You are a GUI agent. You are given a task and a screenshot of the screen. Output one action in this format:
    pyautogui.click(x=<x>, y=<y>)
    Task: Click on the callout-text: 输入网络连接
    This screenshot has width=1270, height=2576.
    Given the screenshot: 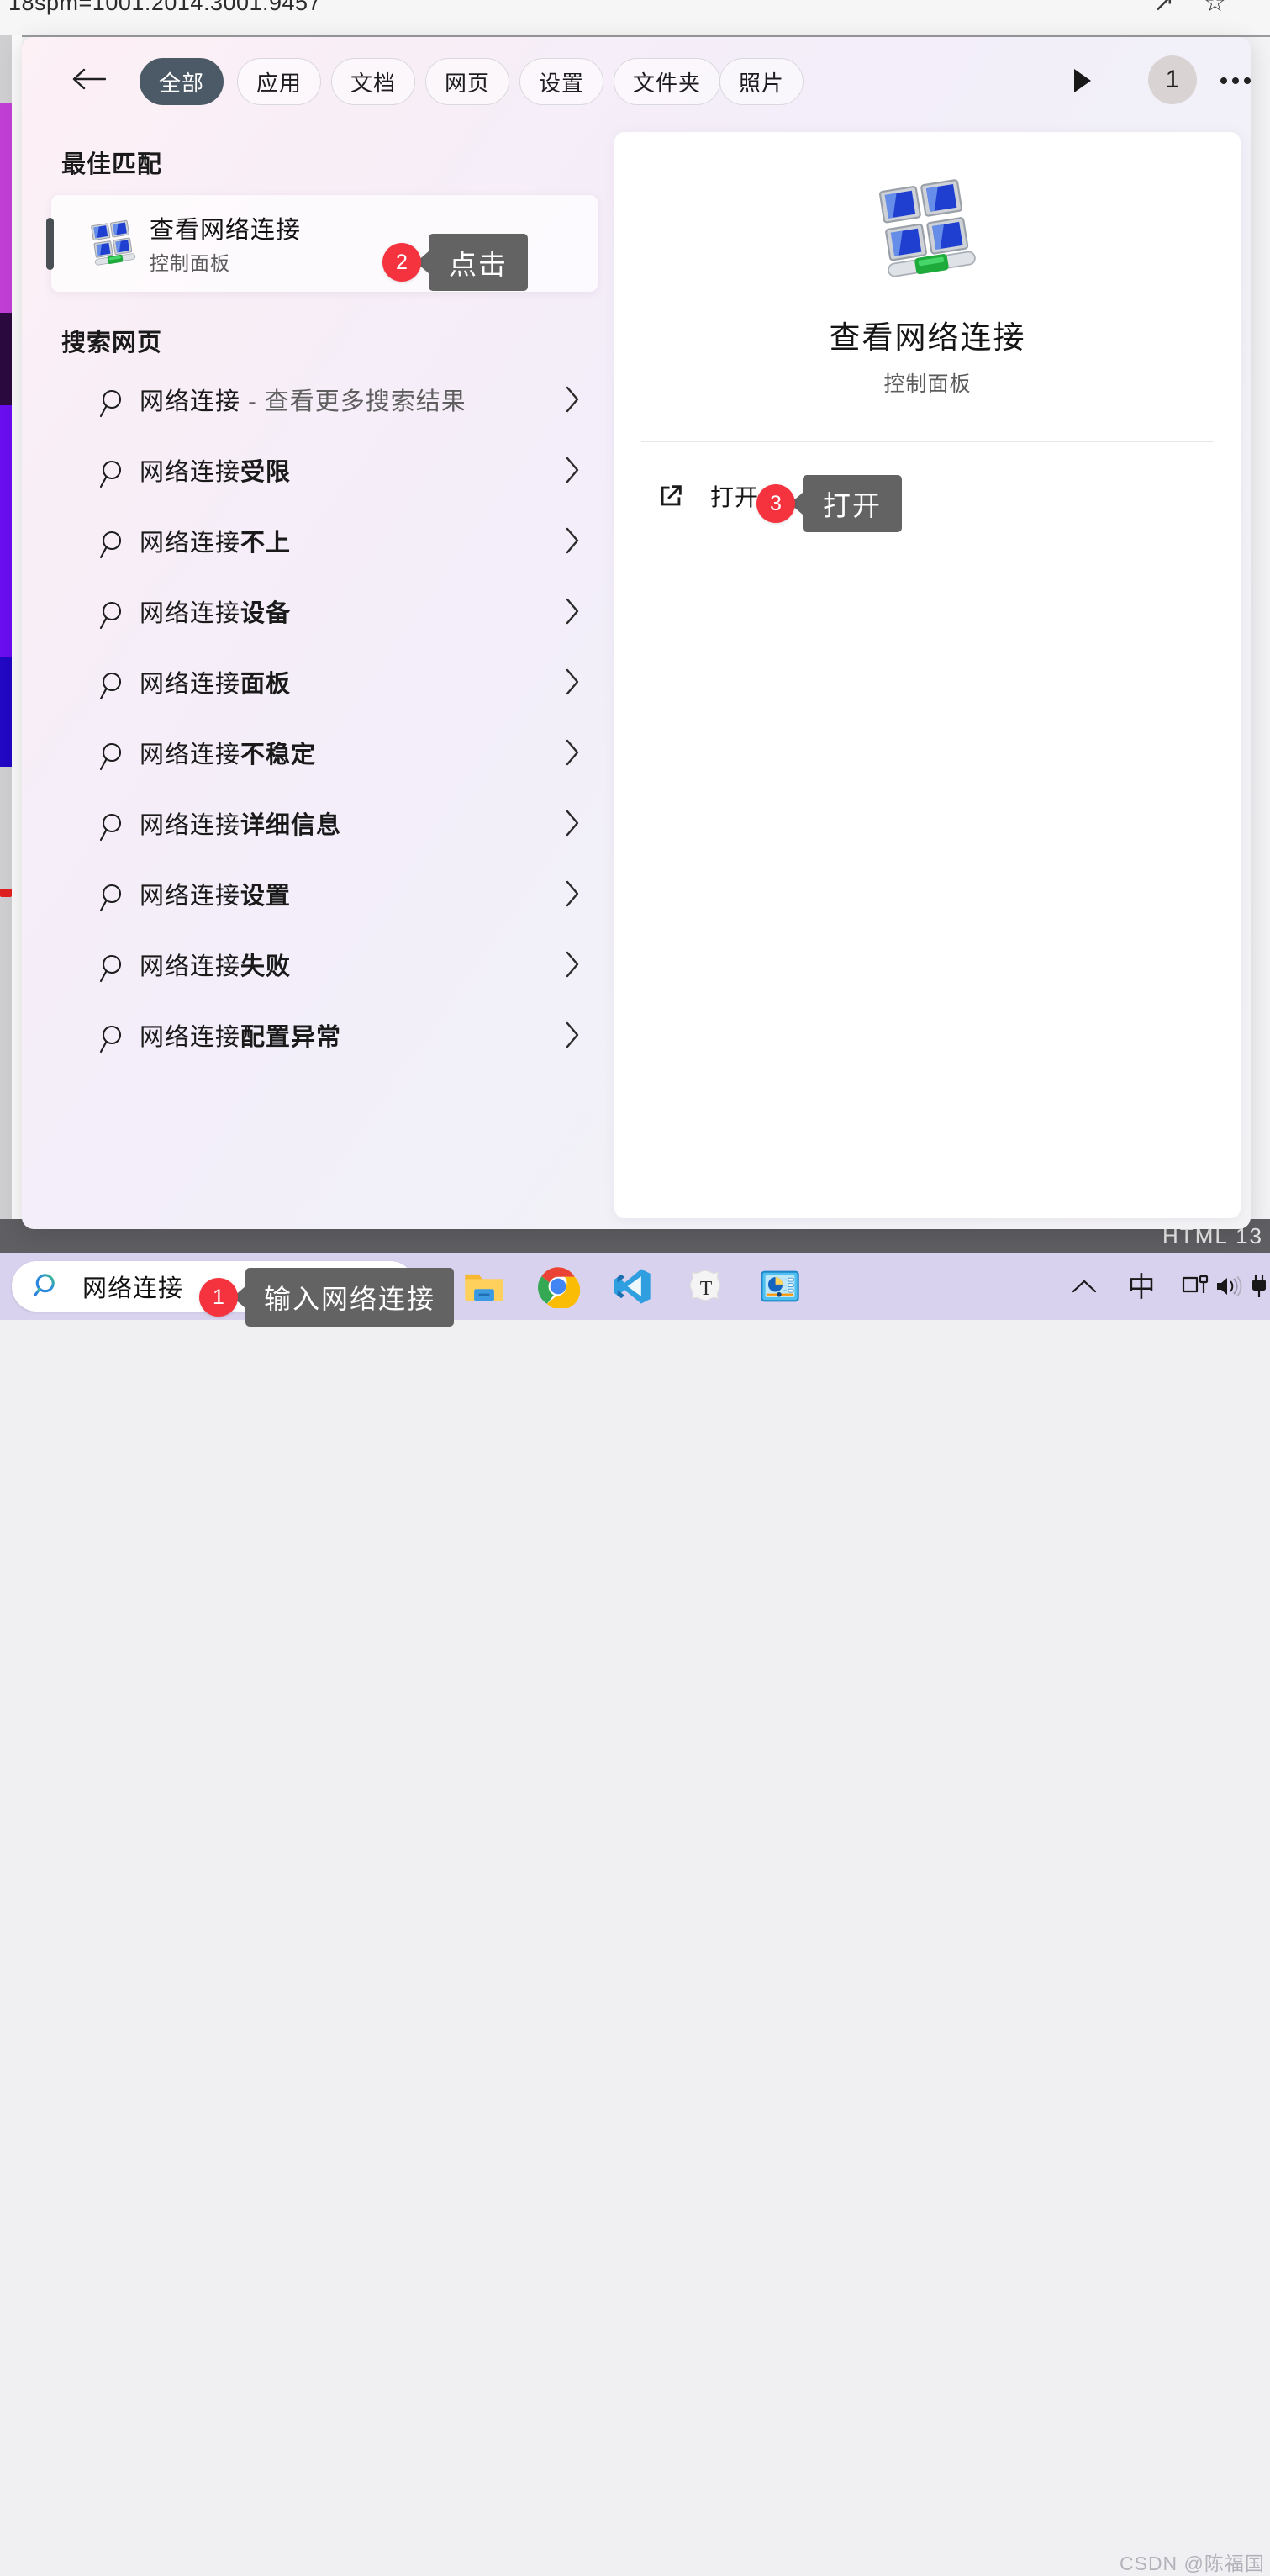 What is the action you would take?
    pyautogui.click(x=350, y=1297)
    